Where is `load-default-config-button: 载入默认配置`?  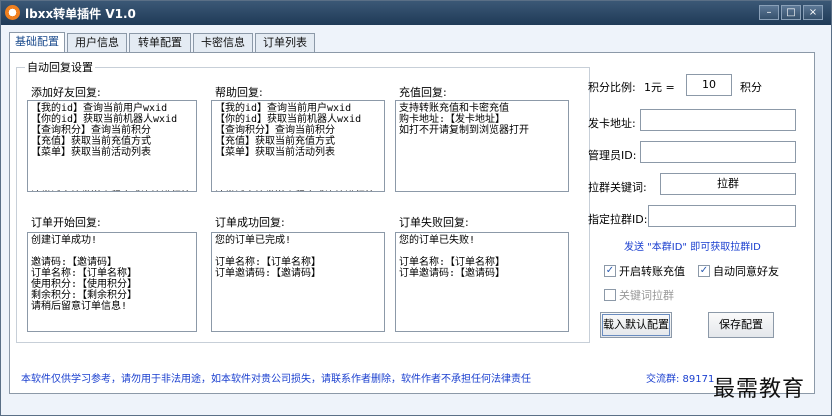
load-default-config-button: 载入默认配置 is located at coordinates (636, 325).